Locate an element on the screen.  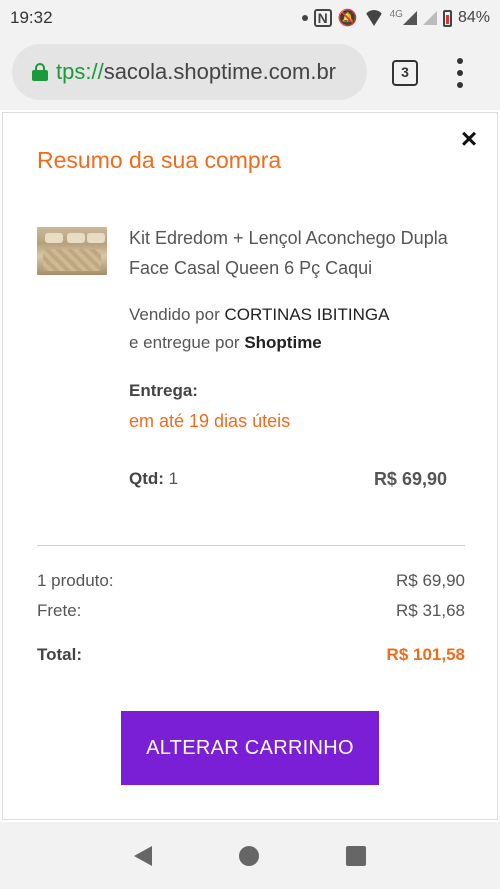
lock-icon is located at coordinates (40, 72).